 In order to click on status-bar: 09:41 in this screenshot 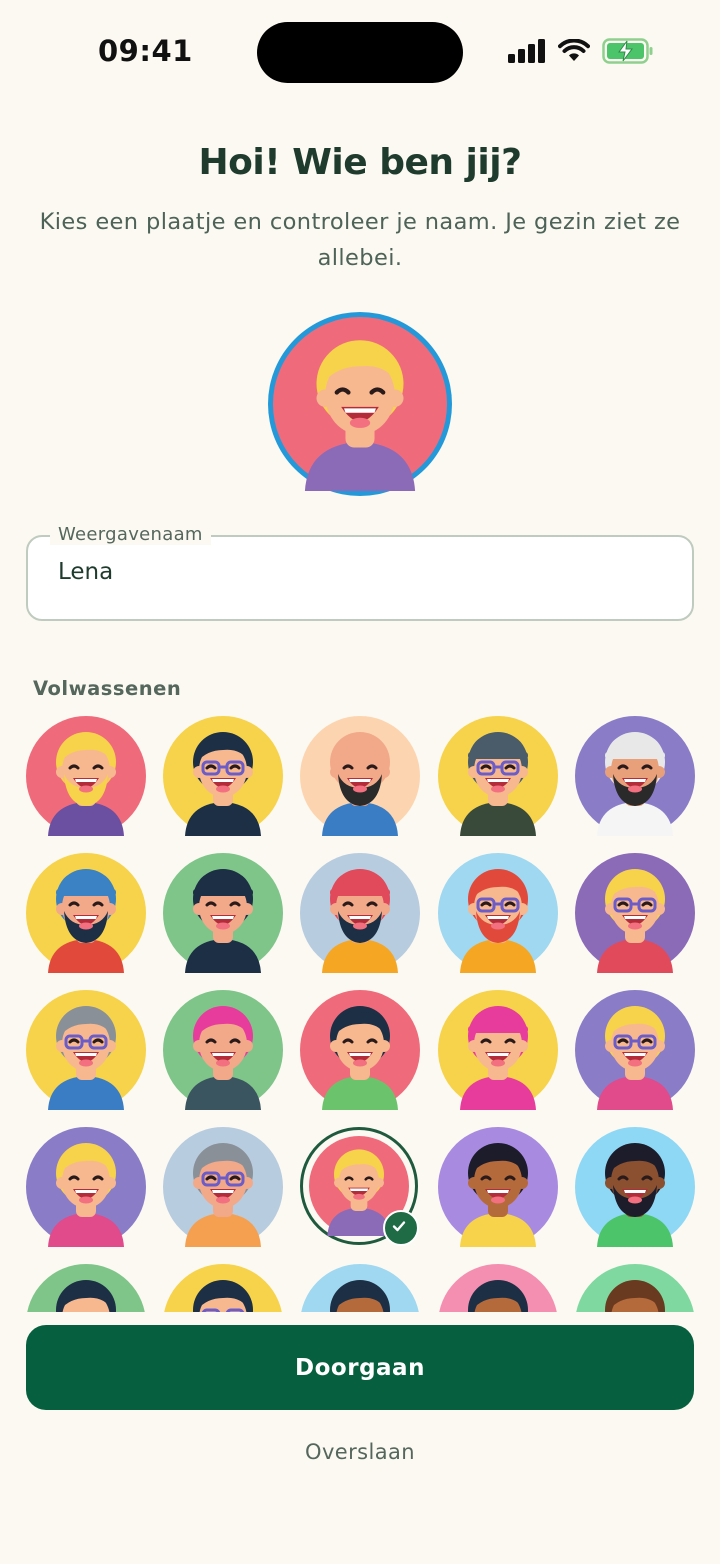, I will do `click(360, 55)`.